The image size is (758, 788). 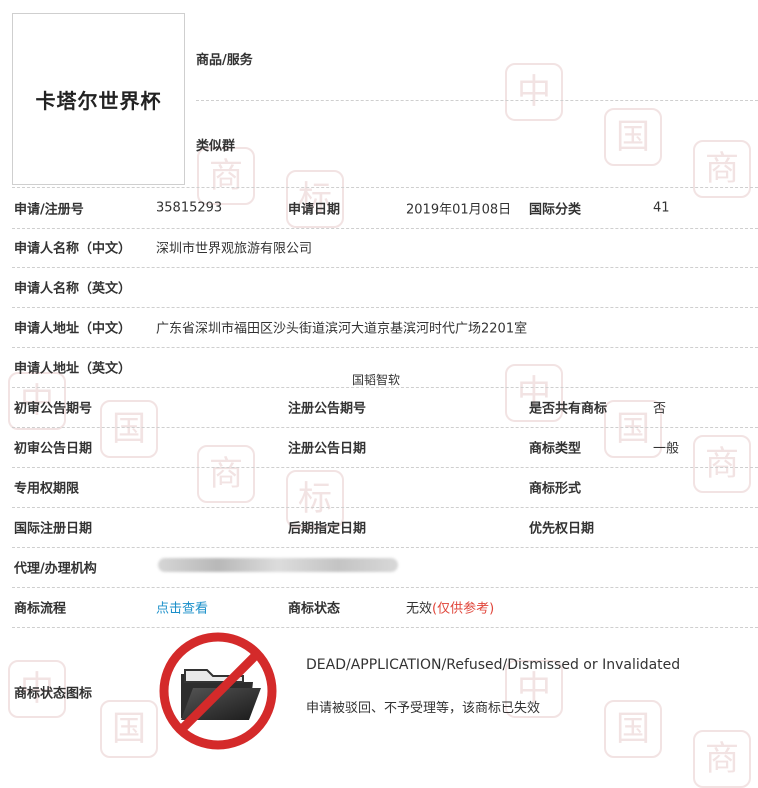 What do you see at coordinates (327, 409) in the screenshot?
I see `reg-pub-no-label: 注册公告期号` at bounding box center [327, 409].